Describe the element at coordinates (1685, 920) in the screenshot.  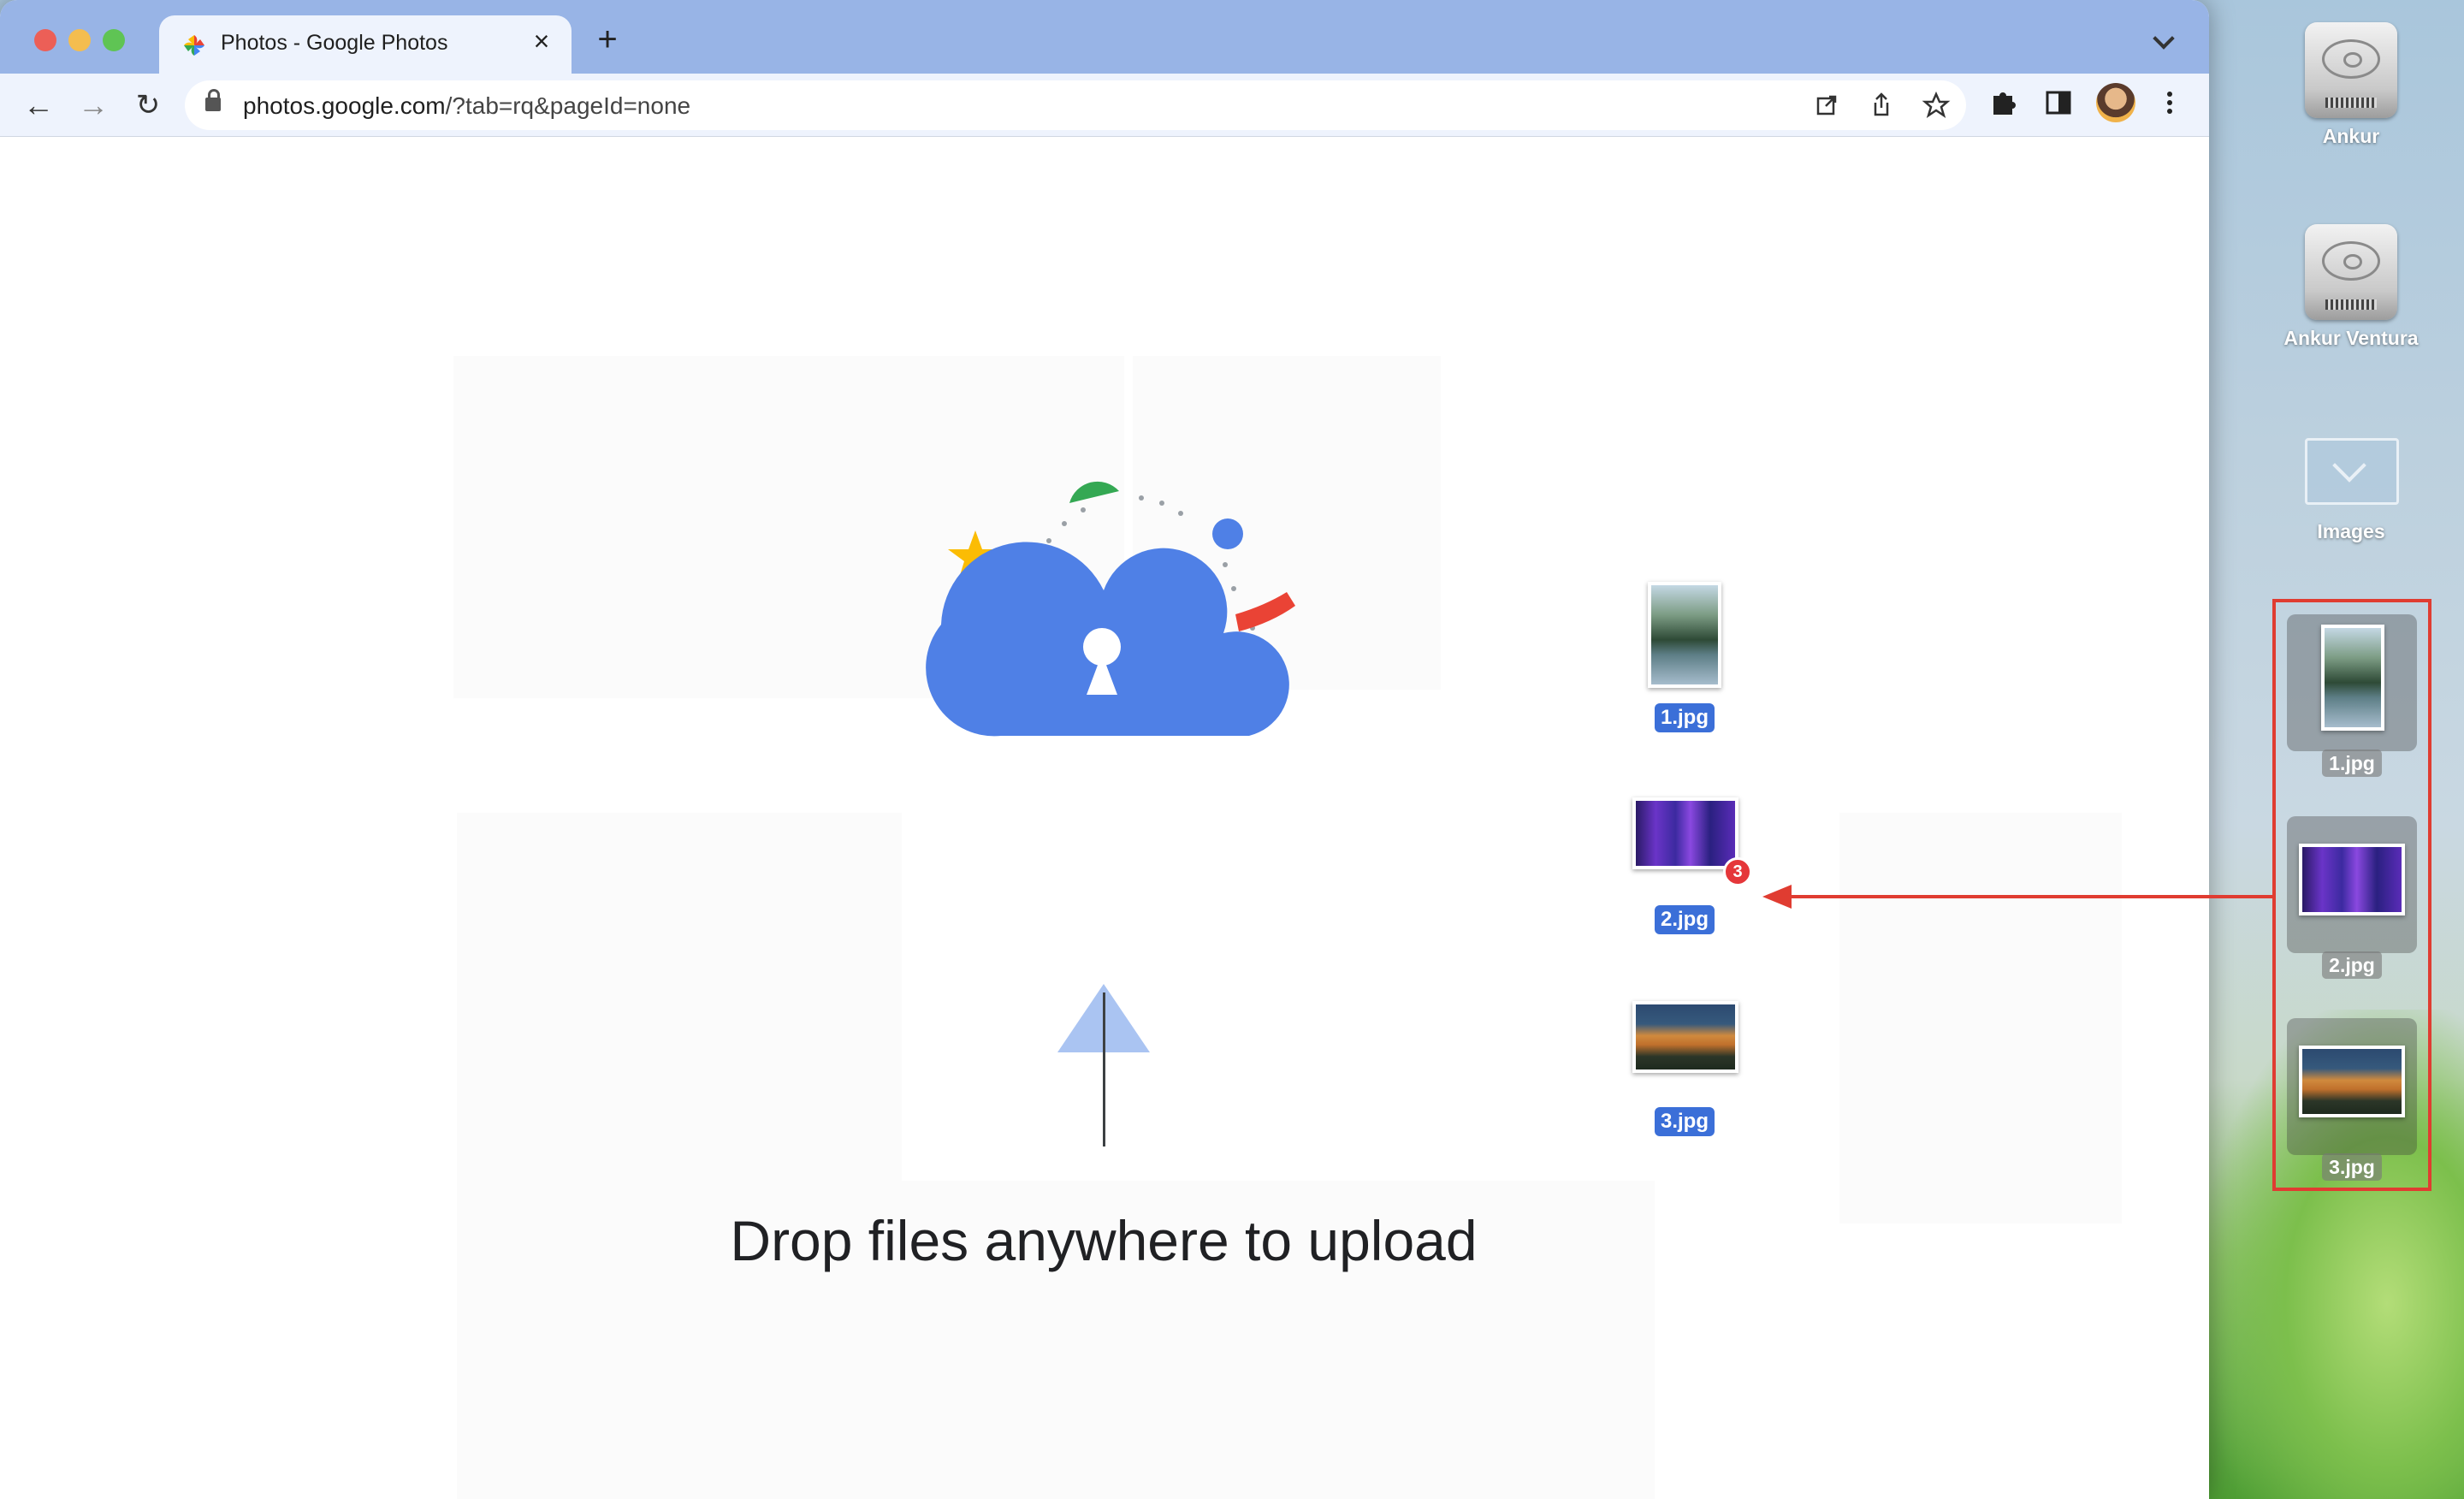
I see `dragged-file-label: 2.jpg` at that location.